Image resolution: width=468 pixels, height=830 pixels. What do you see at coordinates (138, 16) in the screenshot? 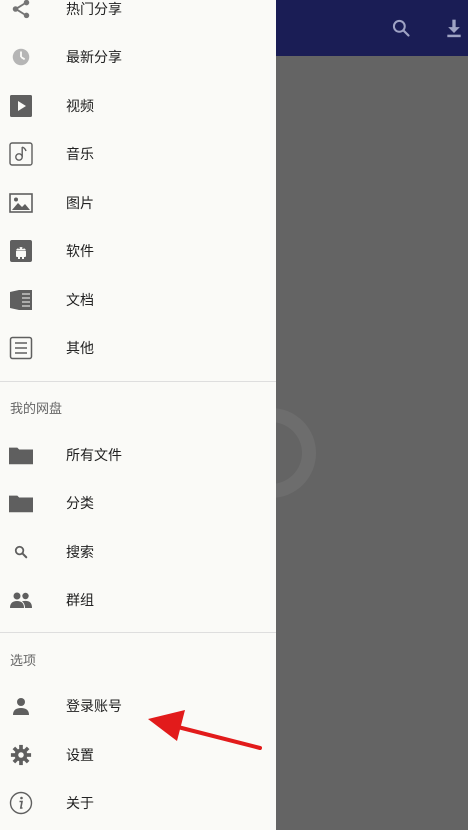
I see `drawer-item-hot-share: 热门分享` at bounding box center [138, 16].